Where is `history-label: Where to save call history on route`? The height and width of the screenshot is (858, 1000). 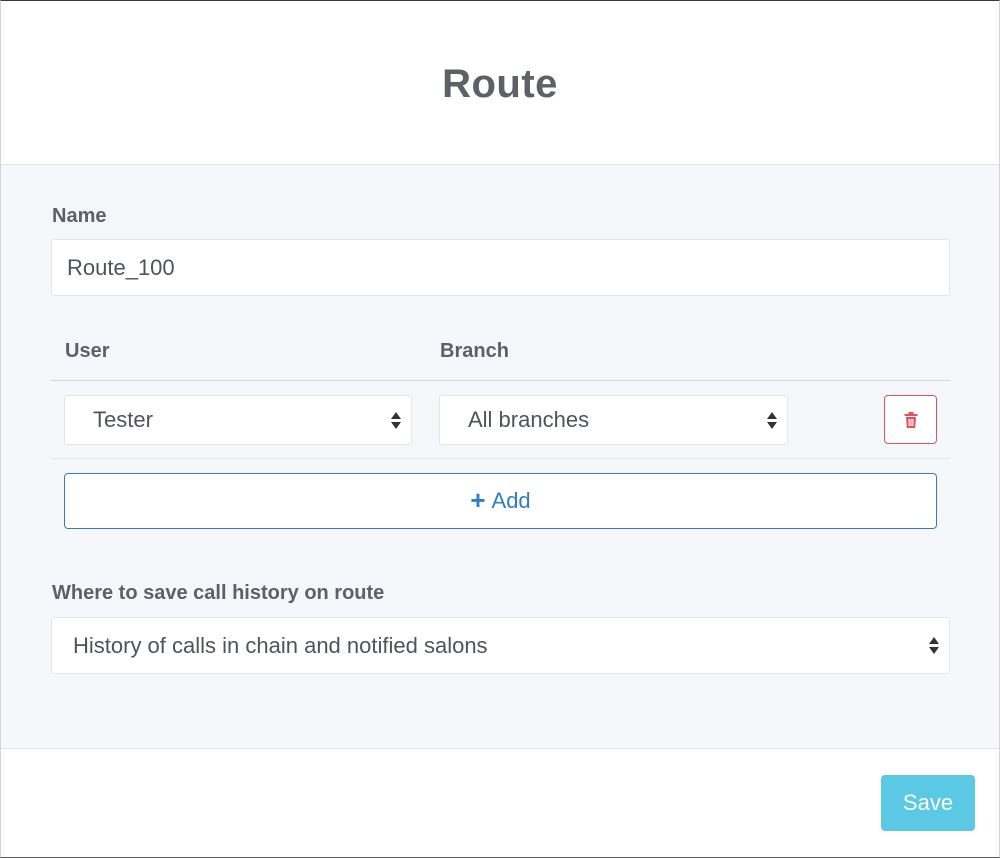 history-label: Where to save call history on route is located at coordinates (218, 593).